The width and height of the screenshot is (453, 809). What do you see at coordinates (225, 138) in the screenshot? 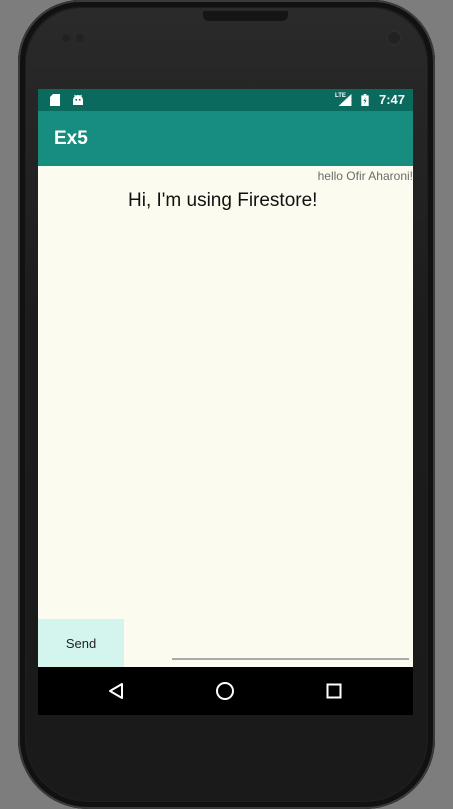
I see `app-bar: Ex5` at bounding box center [225, 138].